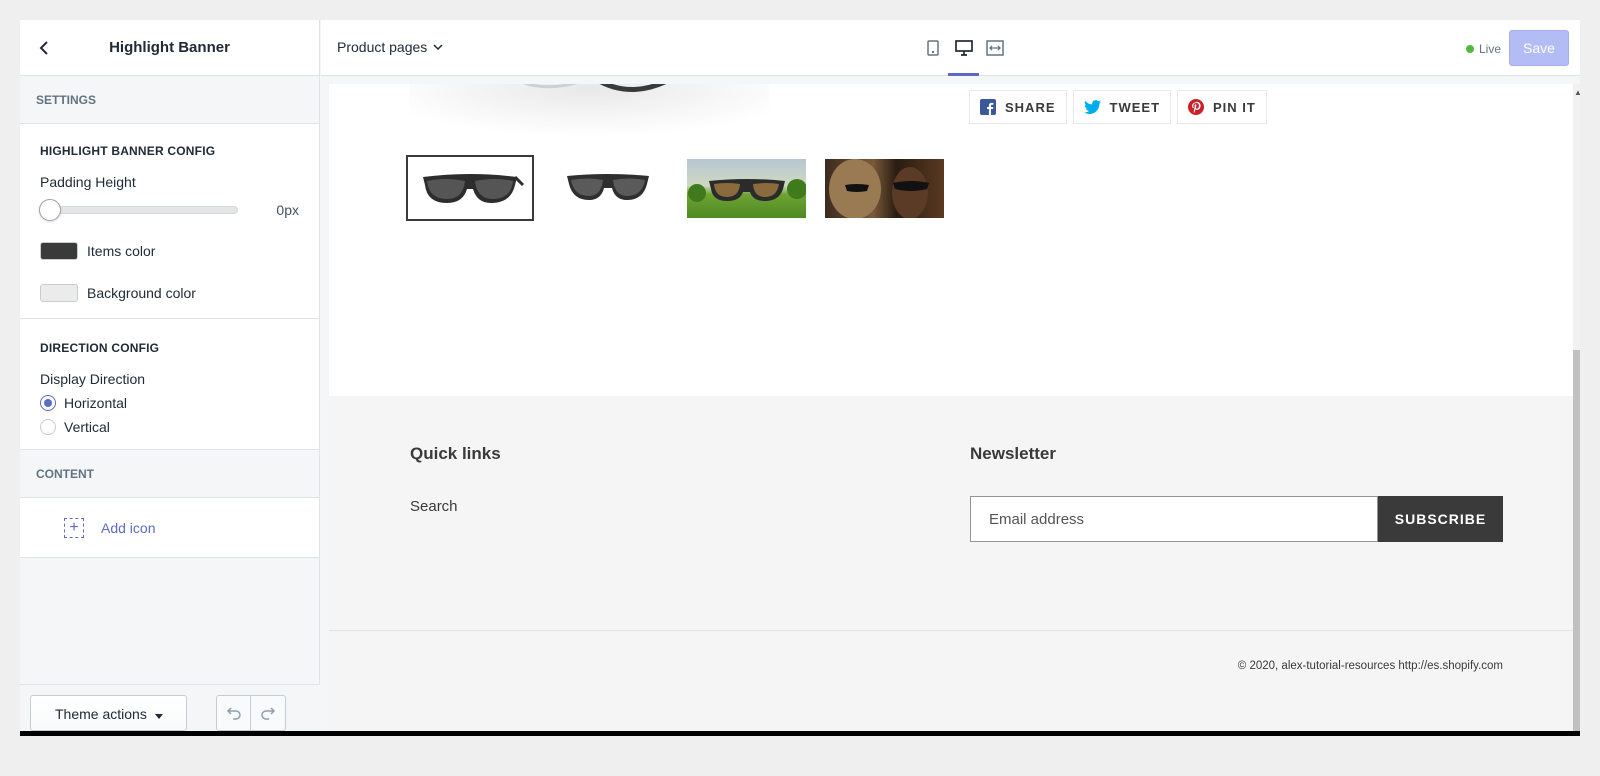  I want to click on editor-topbar: Product pages Live Save, so click(950, 48).